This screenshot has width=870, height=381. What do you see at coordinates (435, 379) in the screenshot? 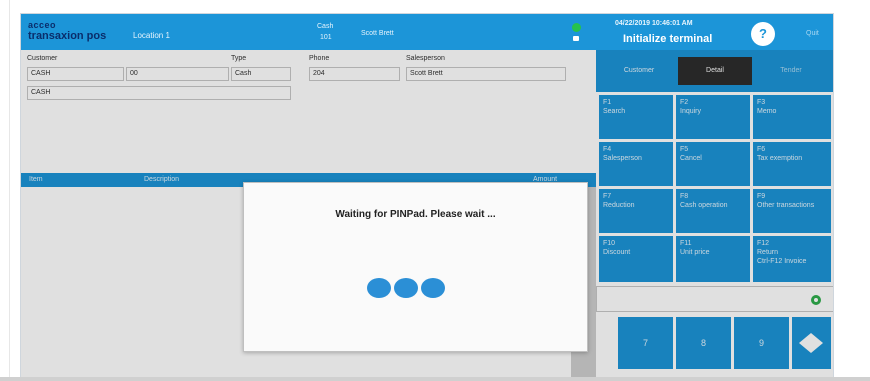
I see `taskbar-edge` at bounding box center [435, 379].